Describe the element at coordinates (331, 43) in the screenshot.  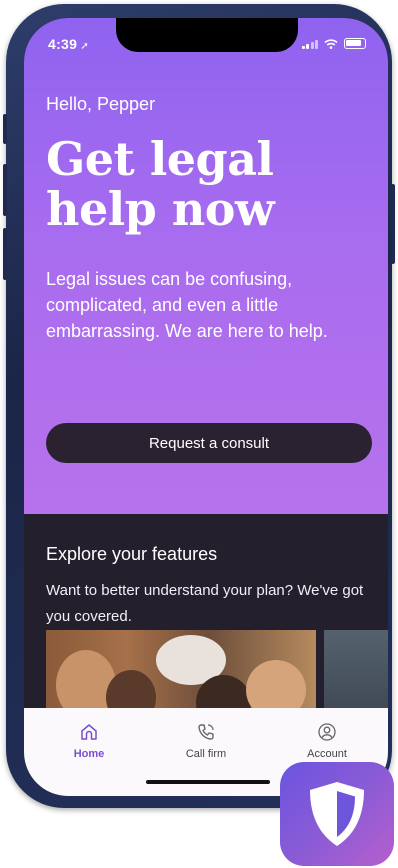
I see `wifi-icon` at that location.